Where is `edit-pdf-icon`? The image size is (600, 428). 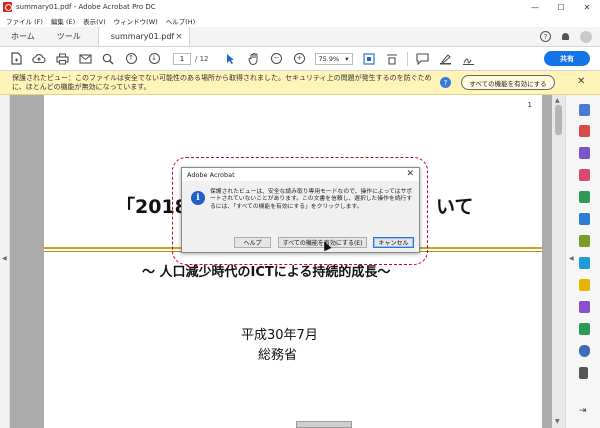 edit-pdf-icon is located at coordinates (584, 153).